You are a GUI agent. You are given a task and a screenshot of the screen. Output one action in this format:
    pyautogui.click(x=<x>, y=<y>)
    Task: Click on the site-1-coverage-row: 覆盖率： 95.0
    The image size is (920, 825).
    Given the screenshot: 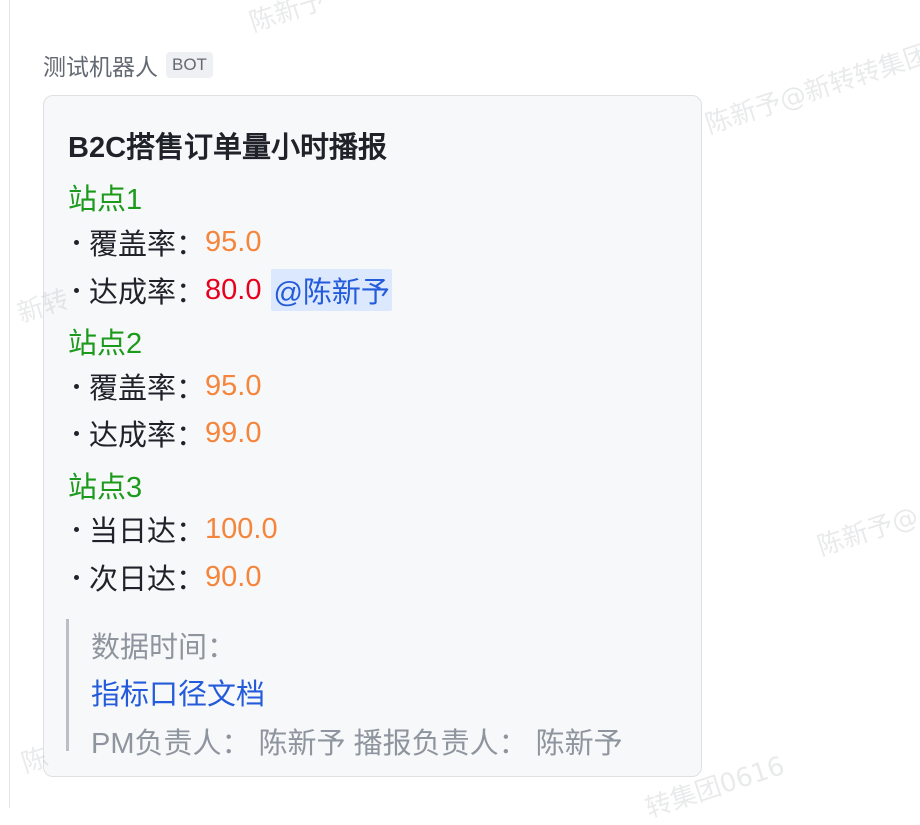 What is the action you would take?
    pyautogui.click(x=164, y=242)
    